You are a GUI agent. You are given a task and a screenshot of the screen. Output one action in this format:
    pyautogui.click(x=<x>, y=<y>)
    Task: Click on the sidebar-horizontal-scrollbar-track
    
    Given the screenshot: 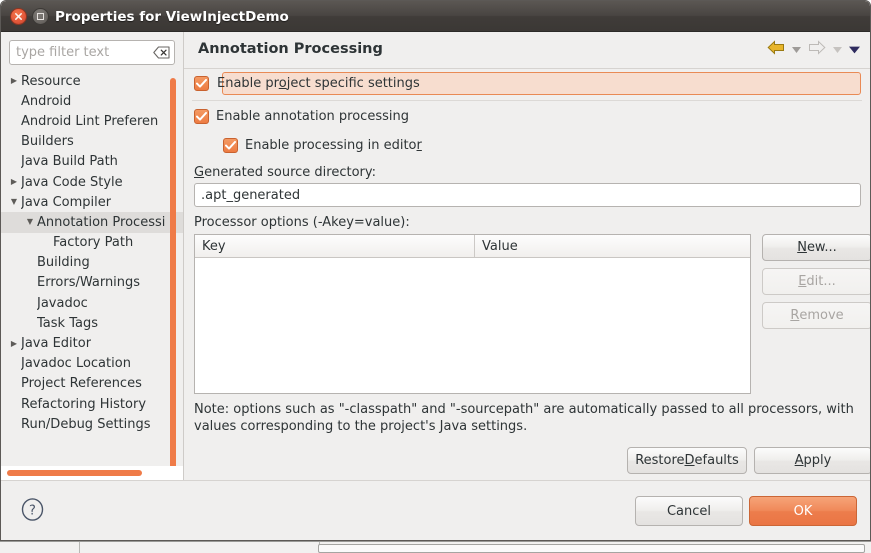 What is the action you would take?
    pyautogui.click(x=92, y=473)
    